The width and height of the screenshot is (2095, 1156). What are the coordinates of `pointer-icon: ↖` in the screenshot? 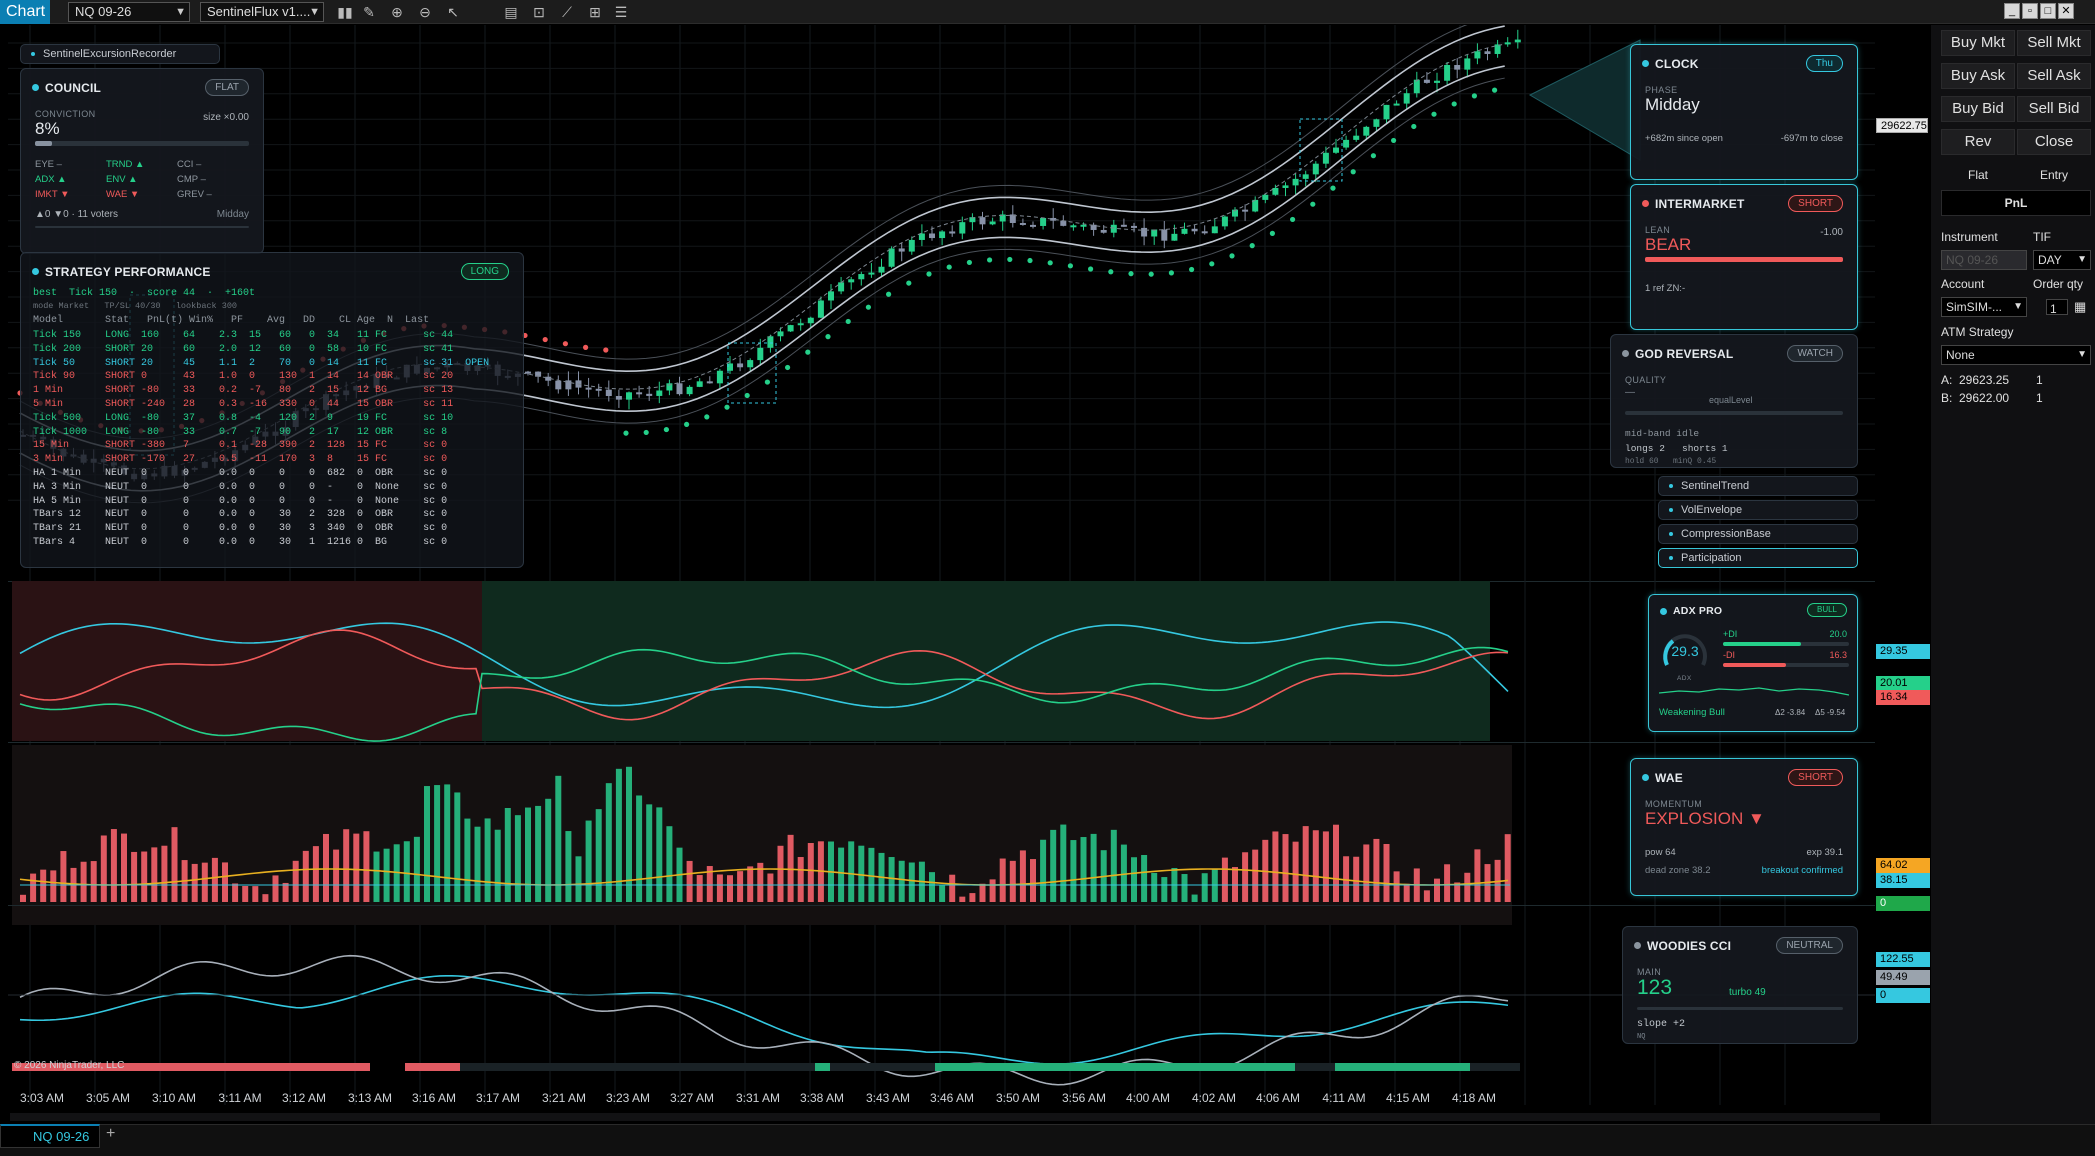 It's located at (453, 12).